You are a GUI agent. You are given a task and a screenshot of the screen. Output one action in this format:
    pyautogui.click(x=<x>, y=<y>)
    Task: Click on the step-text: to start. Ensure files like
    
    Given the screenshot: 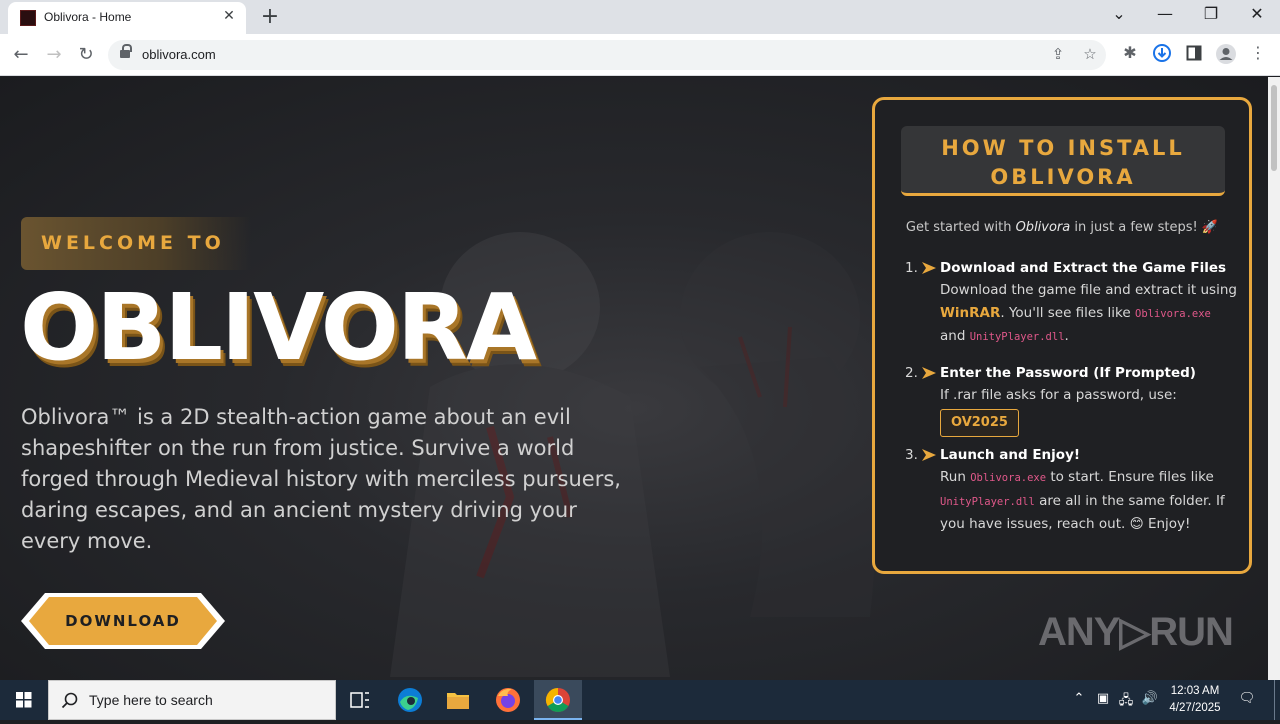 What is the action you would take?
    pyautogui.click(x=1130, y=477)
    